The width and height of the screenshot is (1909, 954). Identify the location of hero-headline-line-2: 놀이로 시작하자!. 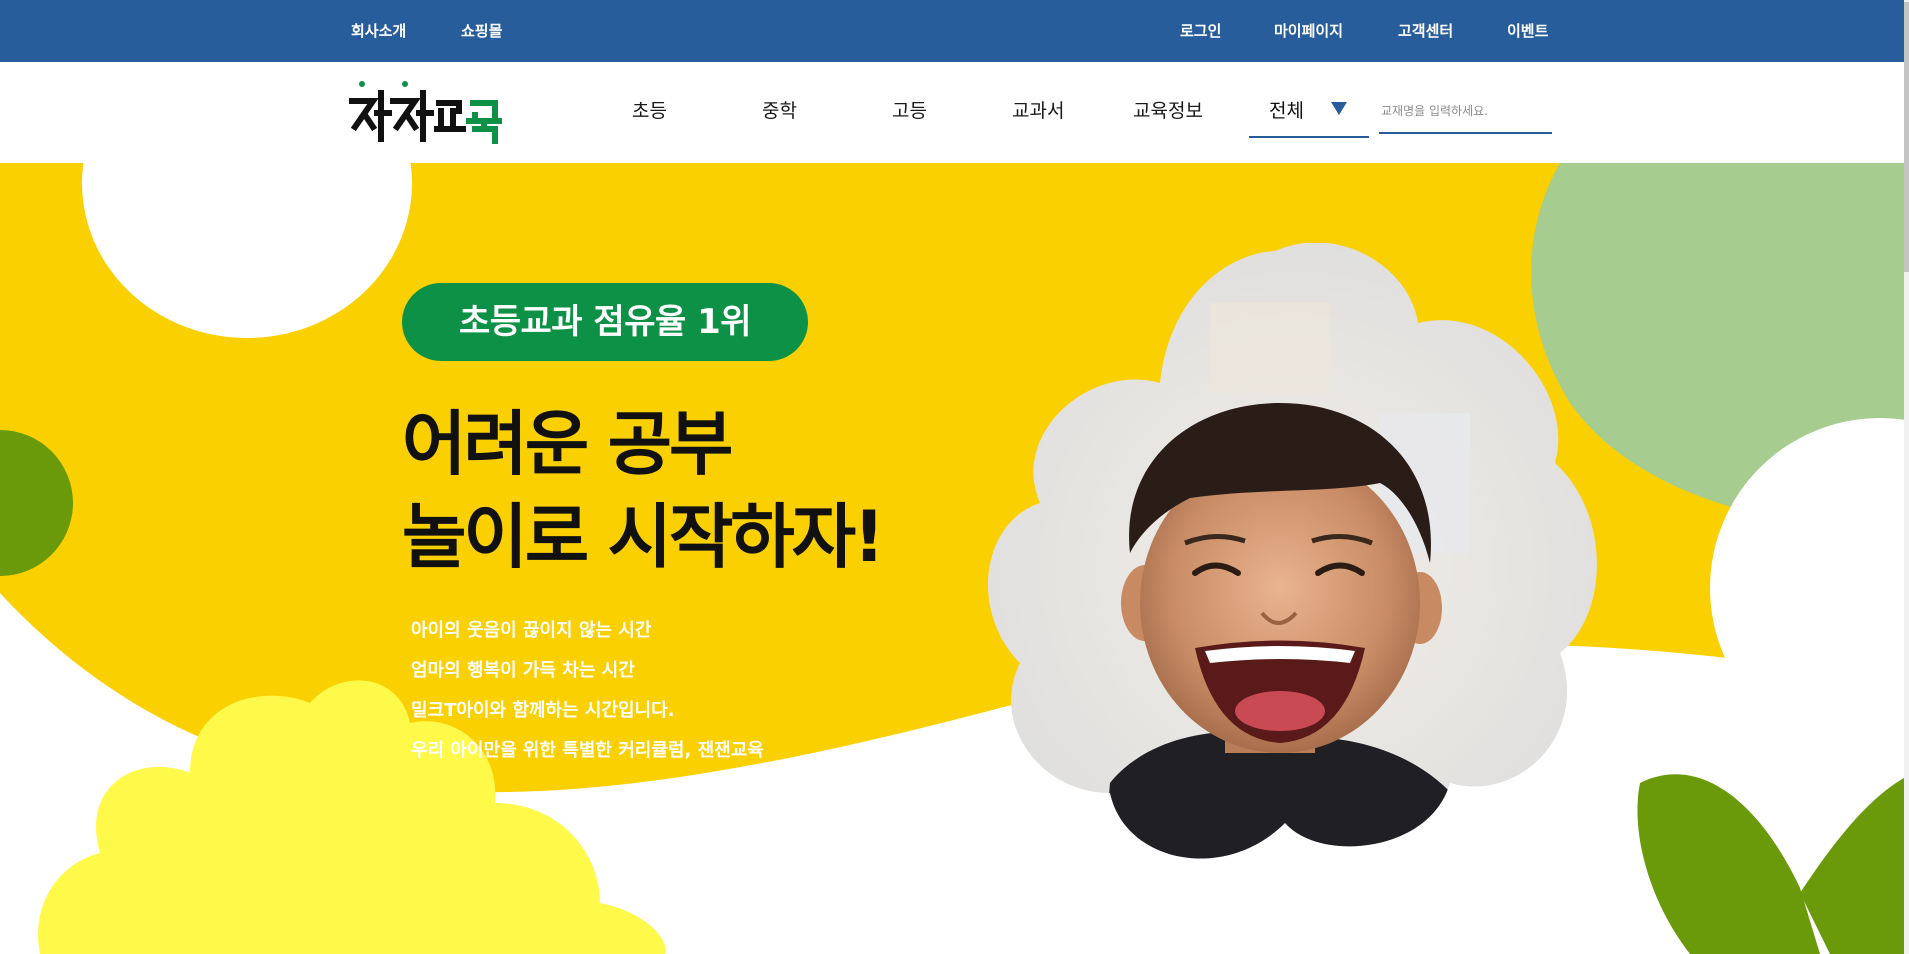
(643, 537).